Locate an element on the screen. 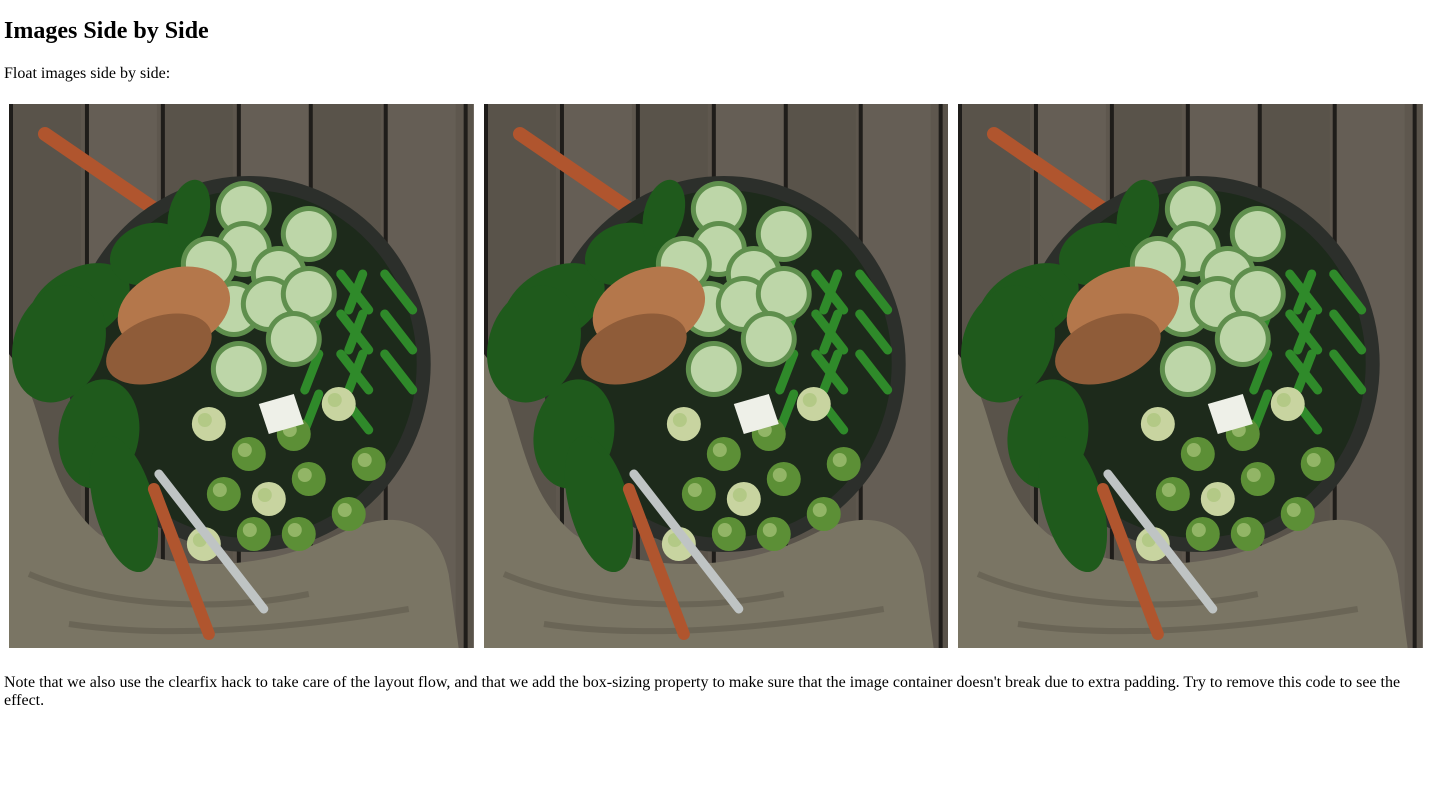 This screenshot has height=787, width=1435. intro-text: Float images side by side: is located at coordinates (87, 73).